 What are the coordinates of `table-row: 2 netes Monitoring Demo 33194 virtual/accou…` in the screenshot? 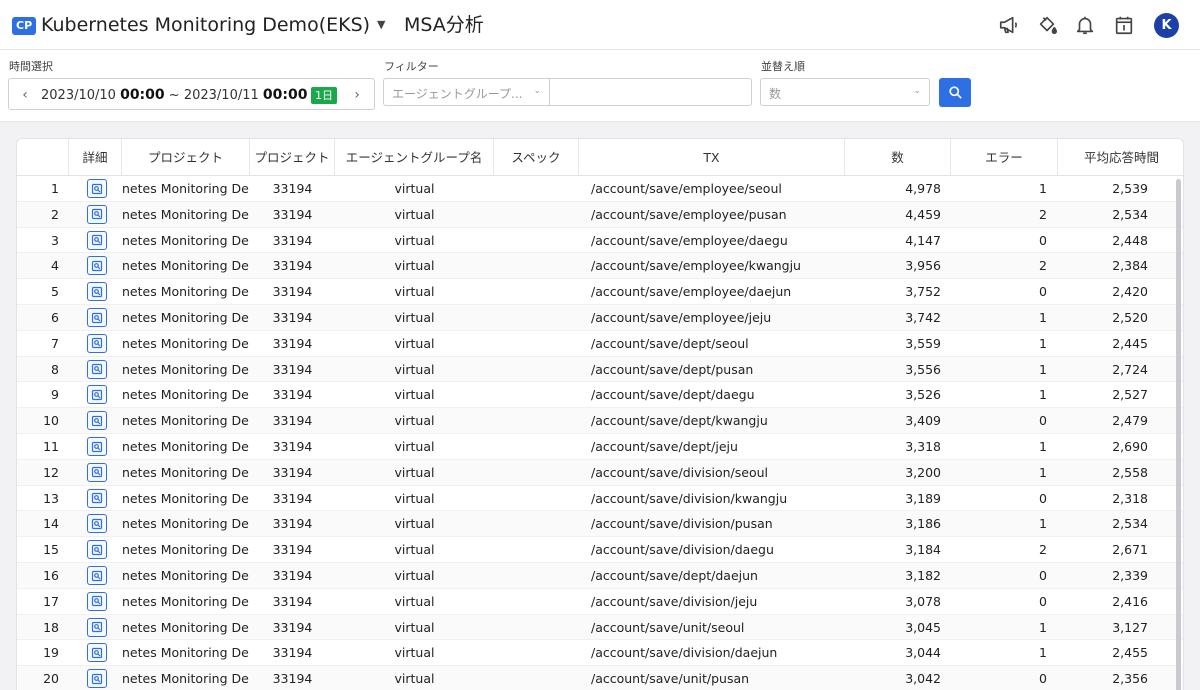 It's located at (600, 214).